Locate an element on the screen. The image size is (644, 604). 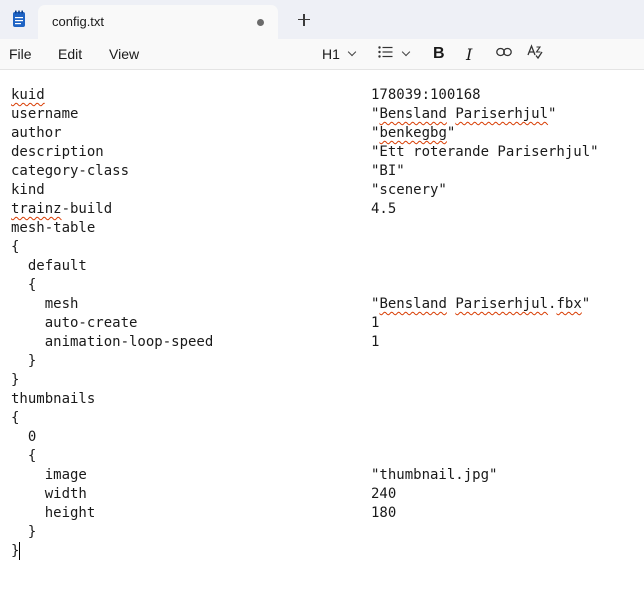
tab-title: config.txt is located at coordinates (78, 21).